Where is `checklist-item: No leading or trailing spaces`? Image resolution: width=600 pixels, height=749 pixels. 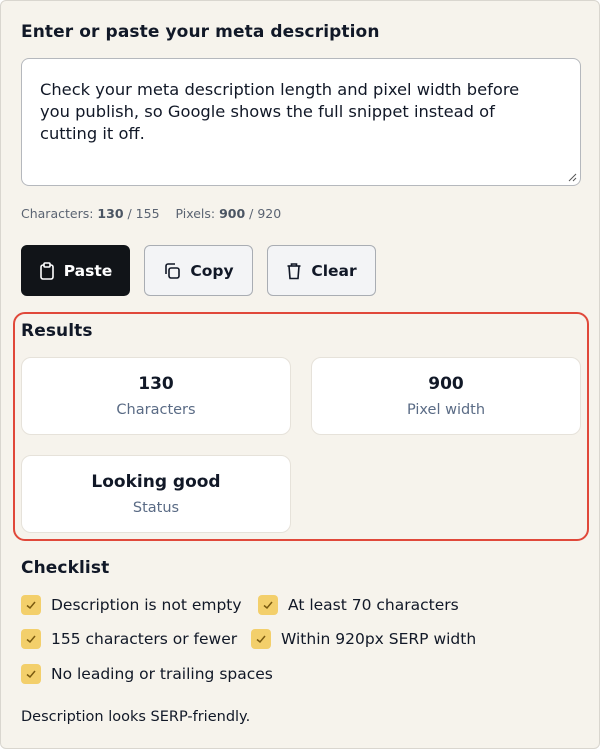 checklist-item: No leading or trailing spaces is located at coordinates (147, 674).